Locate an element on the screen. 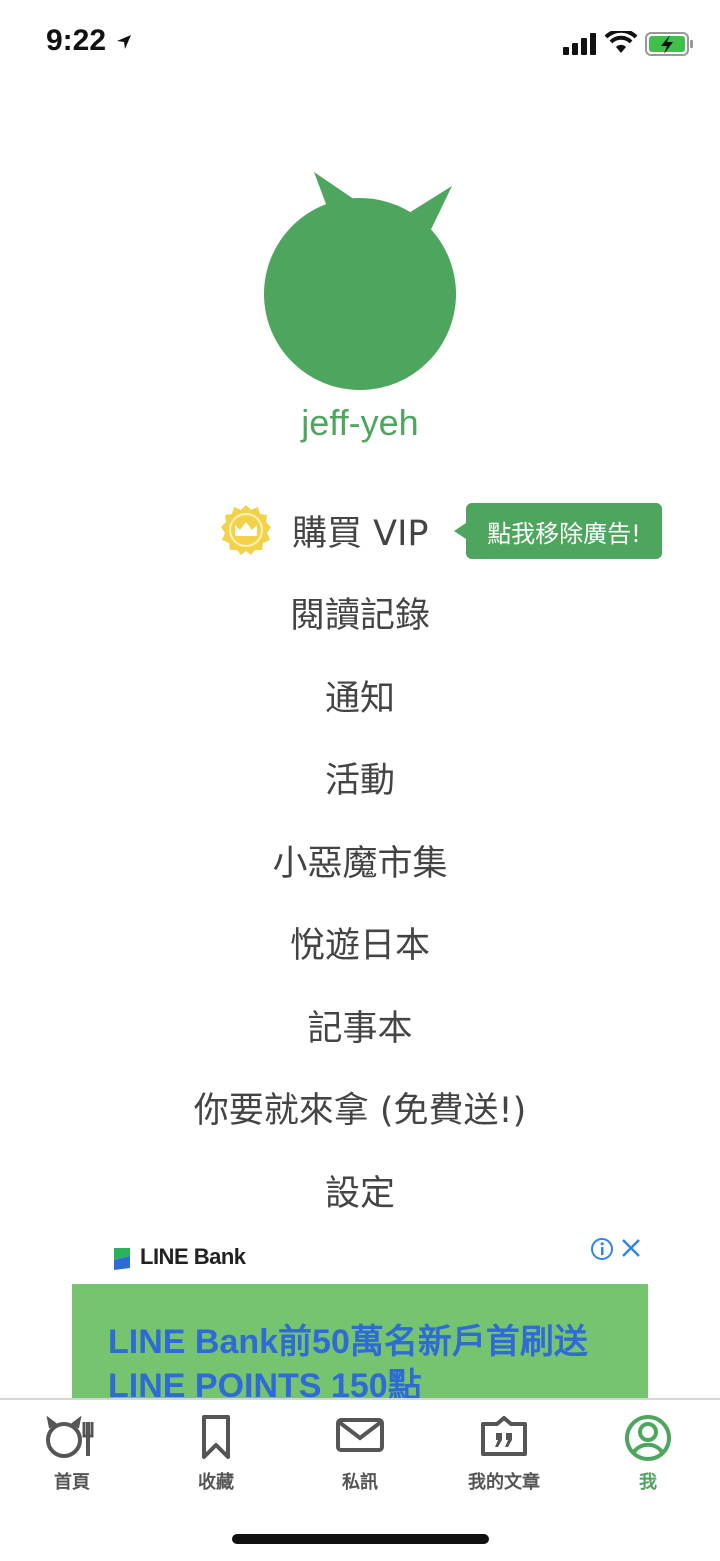 The width and height of the screenshot is (720, 1561). tab-me: 我 is located at coordinates (648, 1455).